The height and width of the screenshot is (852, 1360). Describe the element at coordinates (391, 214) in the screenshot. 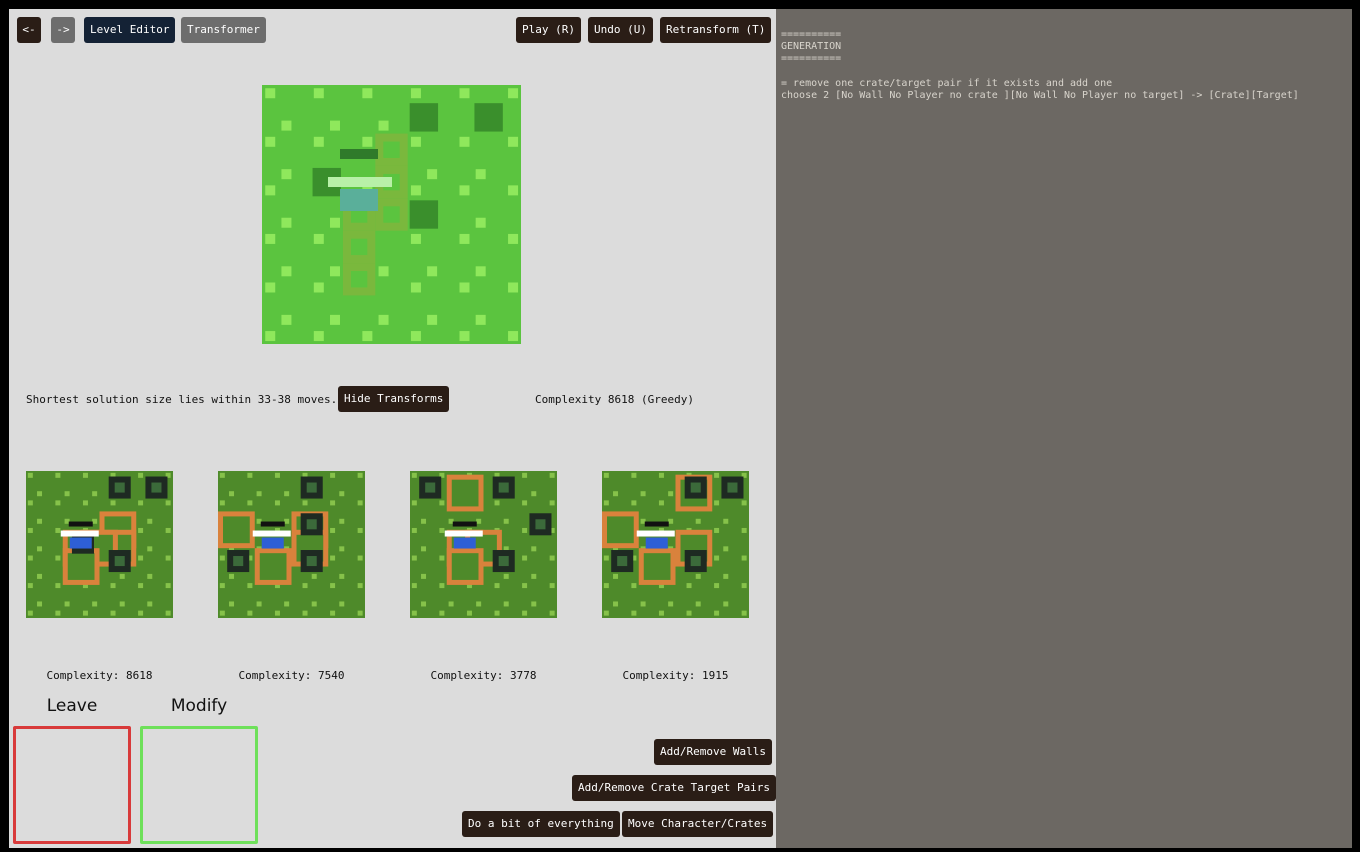

I see `level-preview` at that location.